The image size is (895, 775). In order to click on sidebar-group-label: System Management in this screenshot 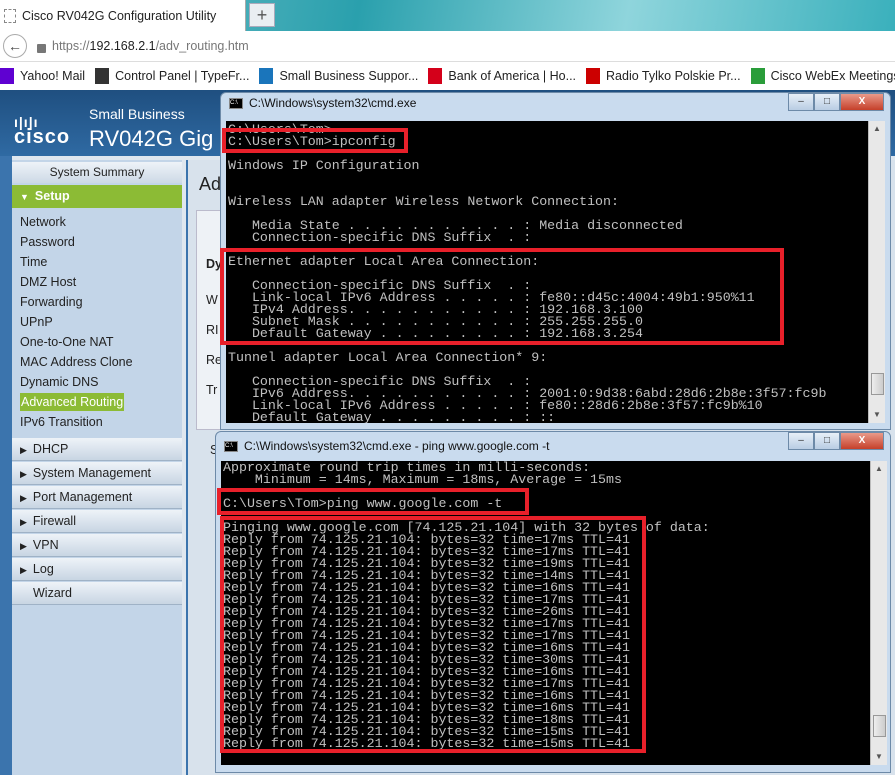, I will do `click(92, 473)`.